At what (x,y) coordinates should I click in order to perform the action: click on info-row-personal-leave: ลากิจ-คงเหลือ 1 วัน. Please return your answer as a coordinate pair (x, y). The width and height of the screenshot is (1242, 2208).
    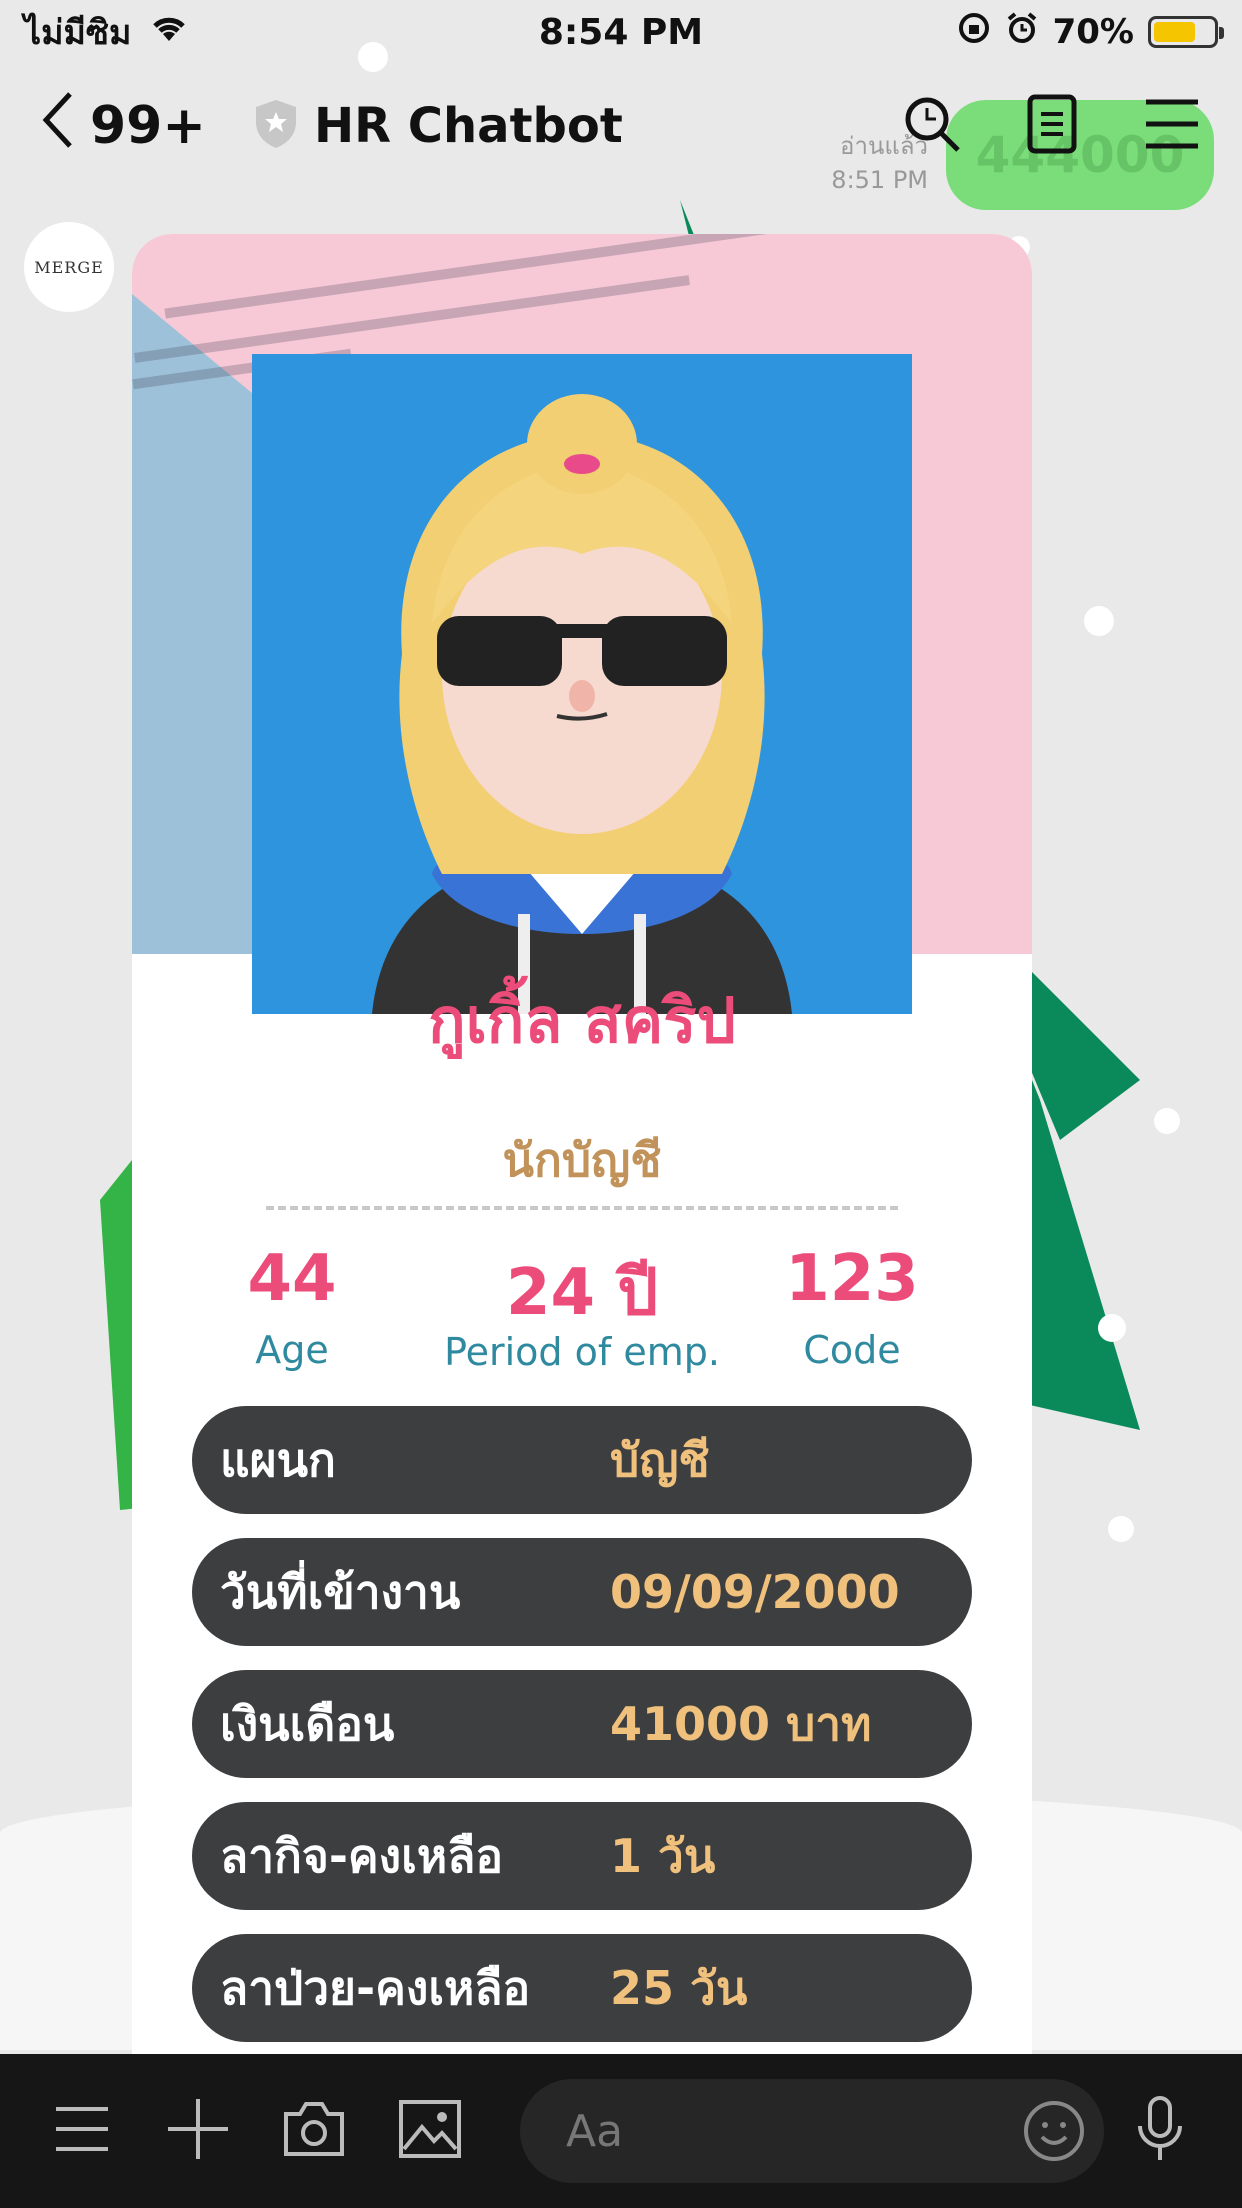
    Looking at the image, I should click on (582, 1856).